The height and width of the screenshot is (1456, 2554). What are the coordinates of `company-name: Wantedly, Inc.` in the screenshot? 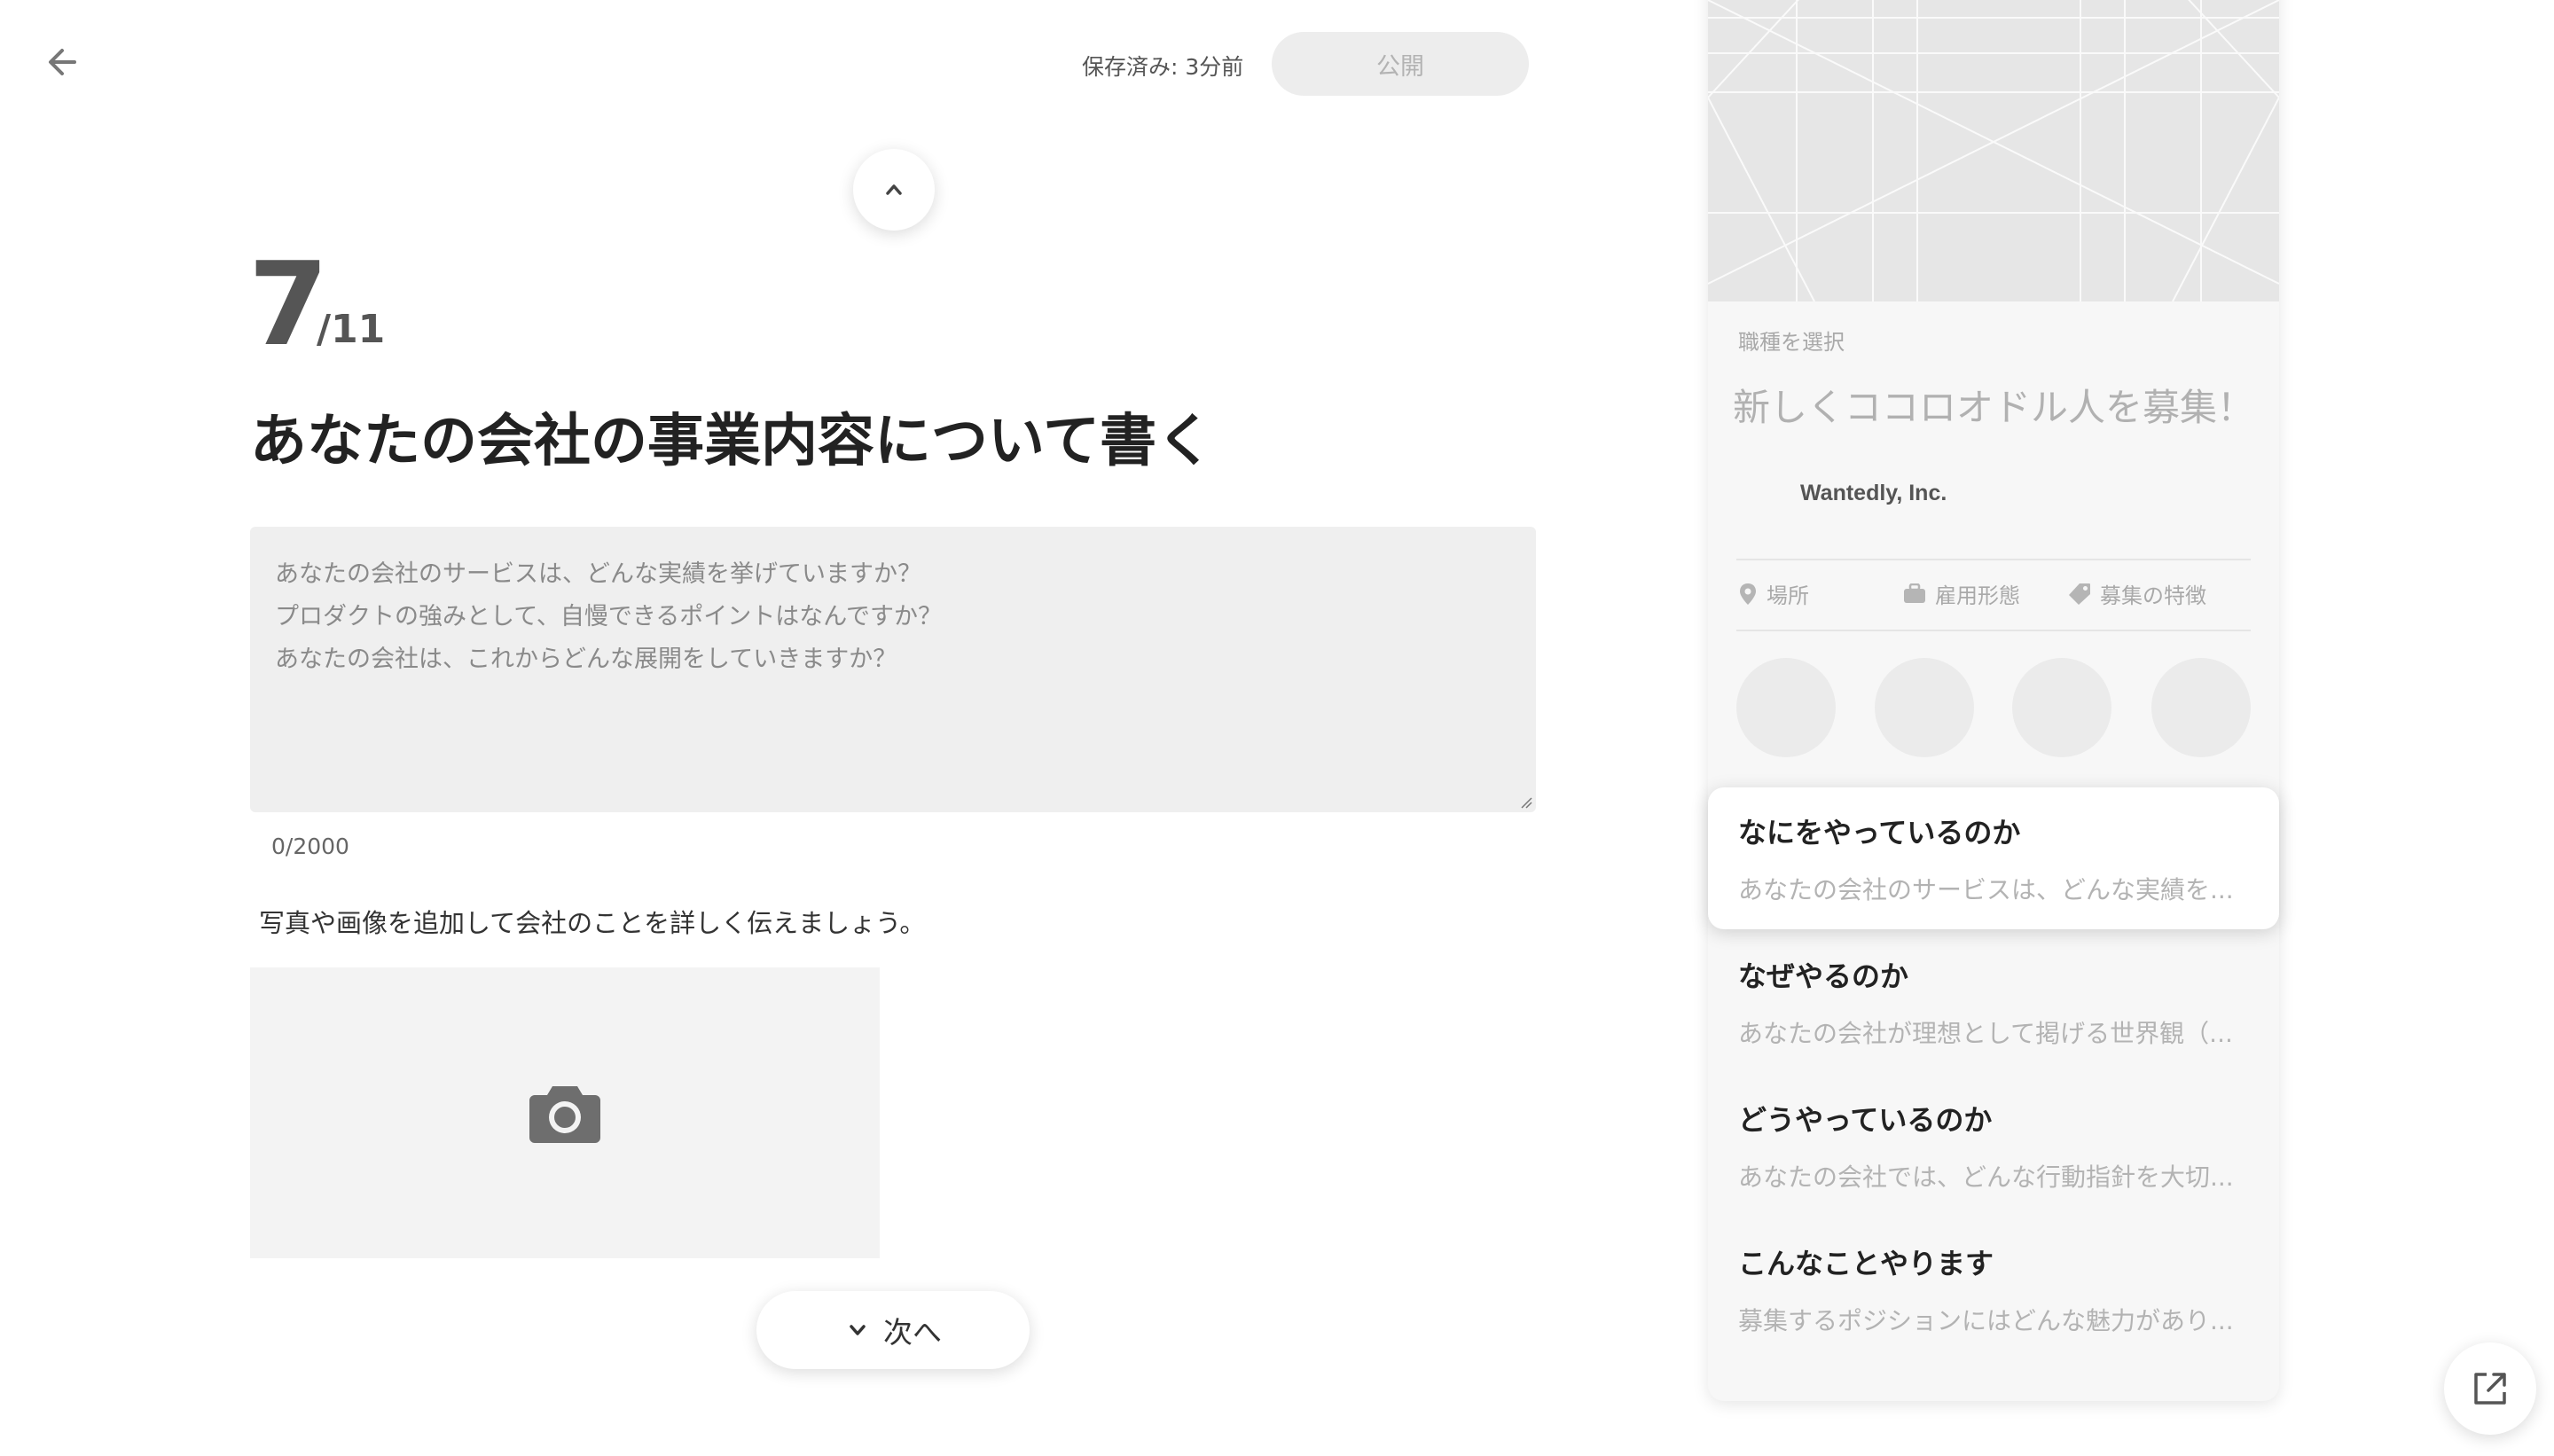 It's located at (1873, 493).